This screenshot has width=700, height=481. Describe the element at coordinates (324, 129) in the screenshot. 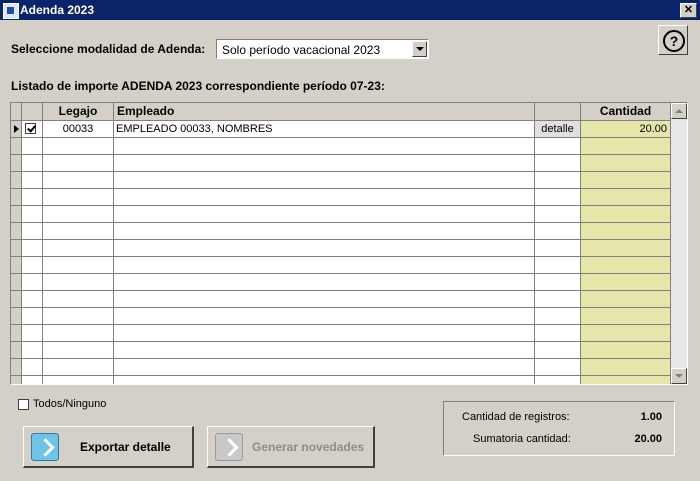

I see `row-empleado: EMPLEADO 00033, NOMBRES` at that location.